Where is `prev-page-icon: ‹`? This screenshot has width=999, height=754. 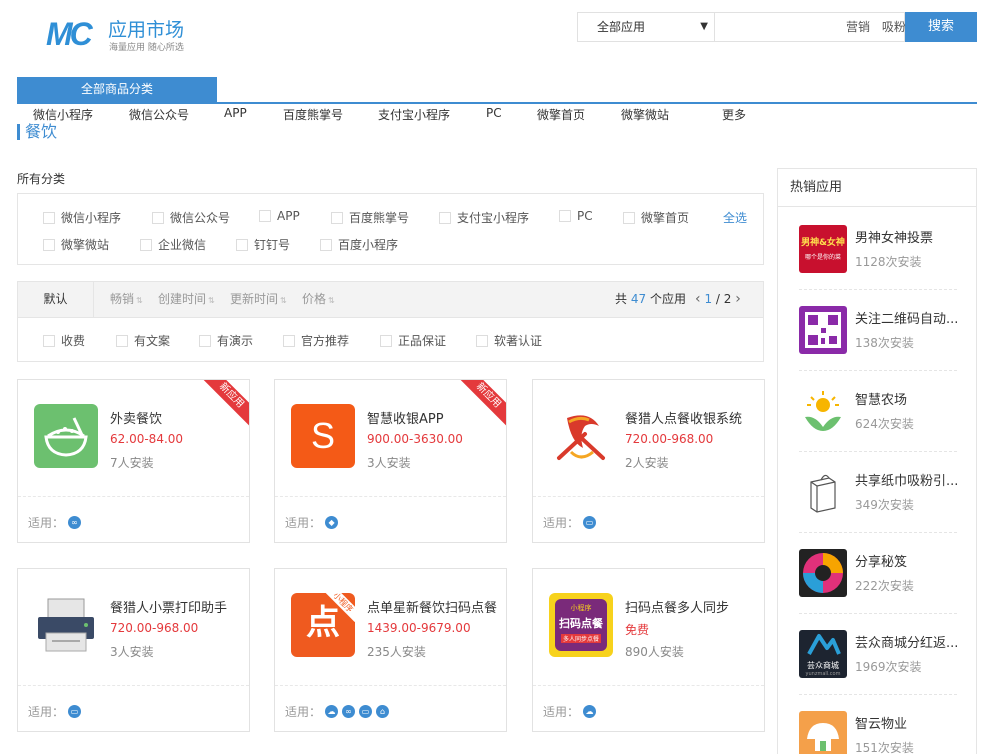 prev-page-icon: ‹ is located at coordinates (698, 299).